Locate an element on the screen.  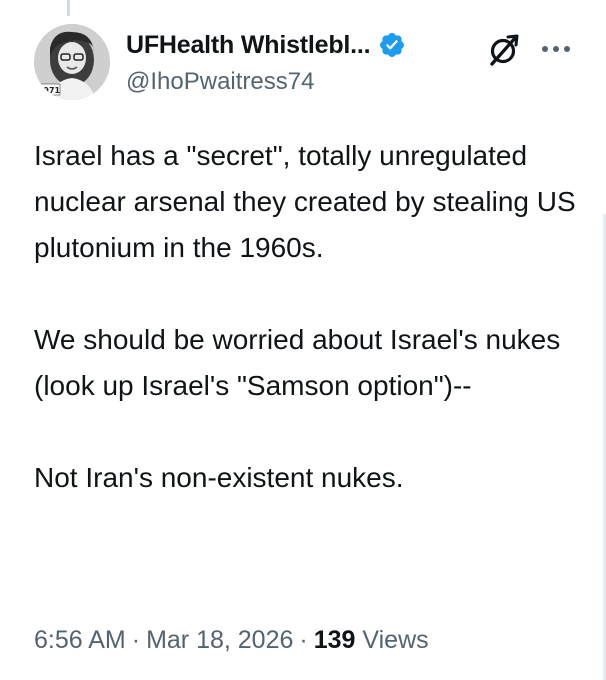
grok-button is located at coordinates (504, 50).